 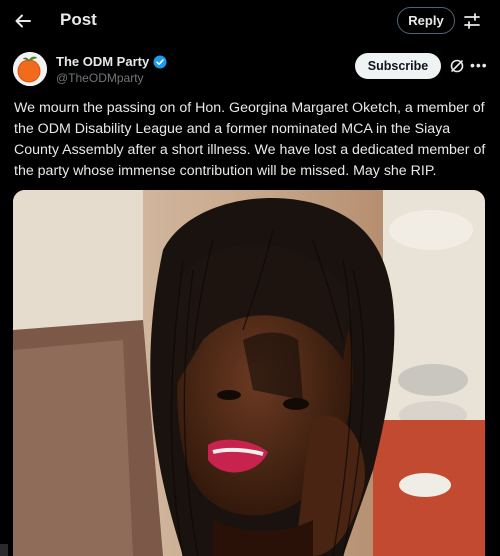 What do you see at coordinates (250, 21) in the screenshot?
I see `top-bar: Post Reply` at bounding box center [250, 21].